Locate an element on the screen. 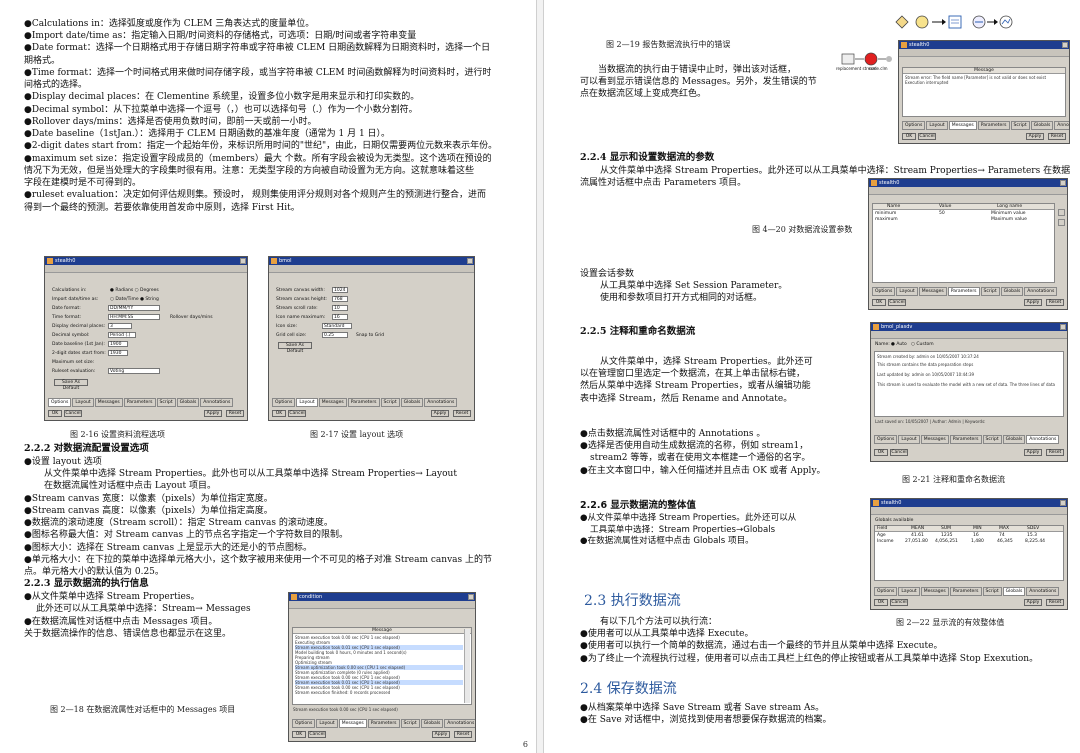 The height and width of the screenshot is (753, 1080). add-parameter-icon is located at coordinates (1061, 212).